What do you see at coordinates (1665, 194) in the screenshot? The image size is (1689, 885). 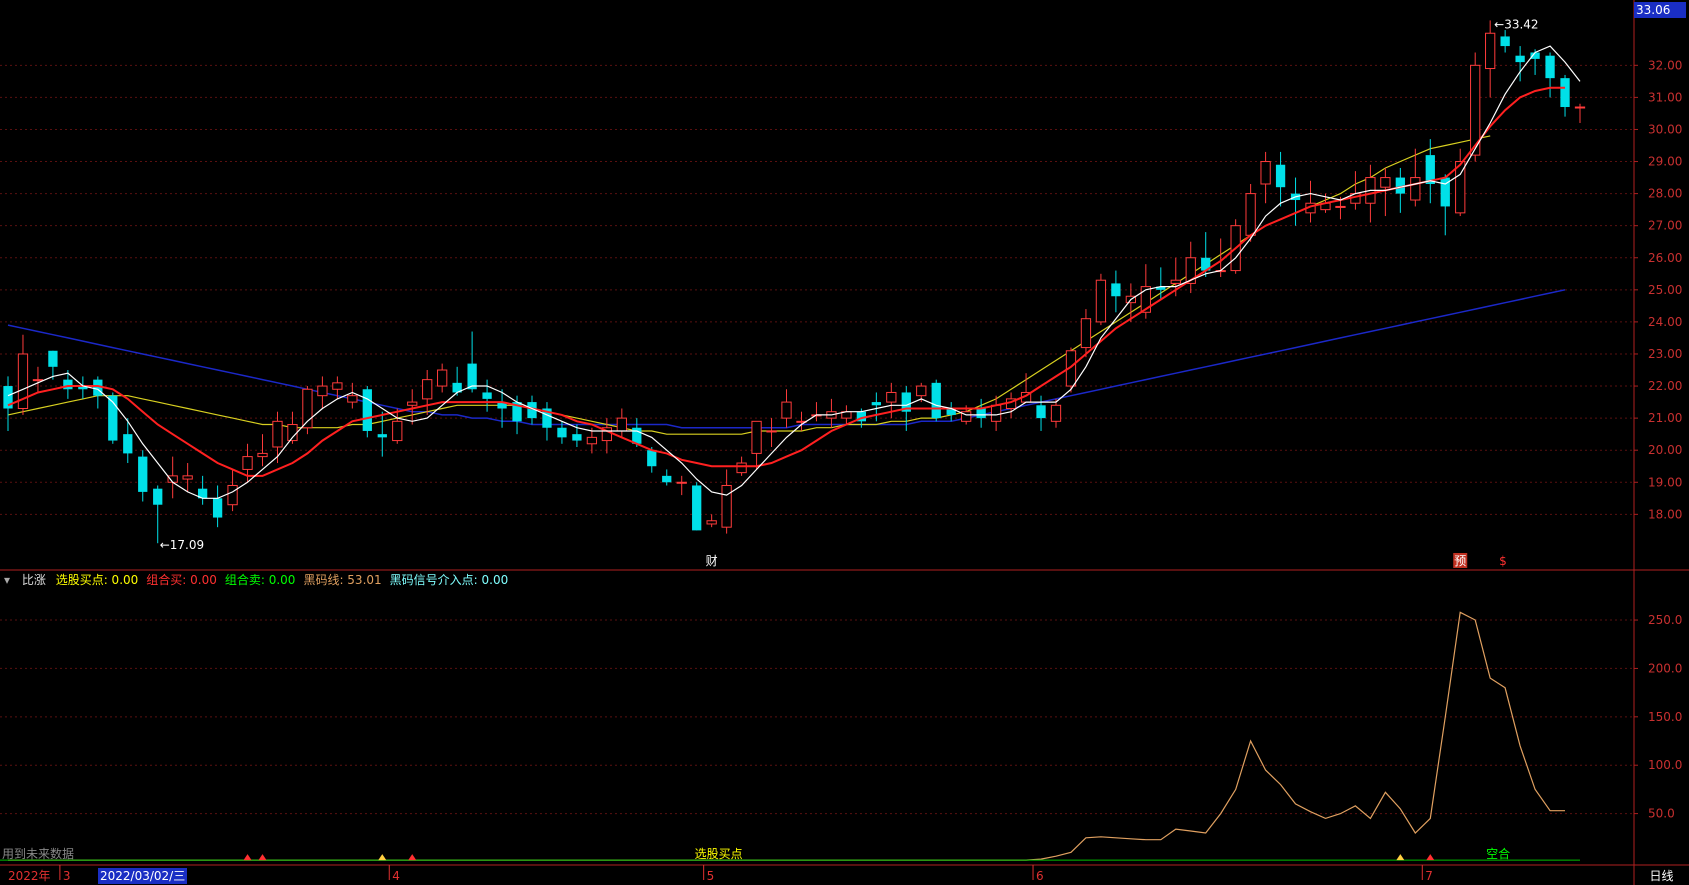 I see `y-tick-label: 28.00` at bounding box center [1665, 194].